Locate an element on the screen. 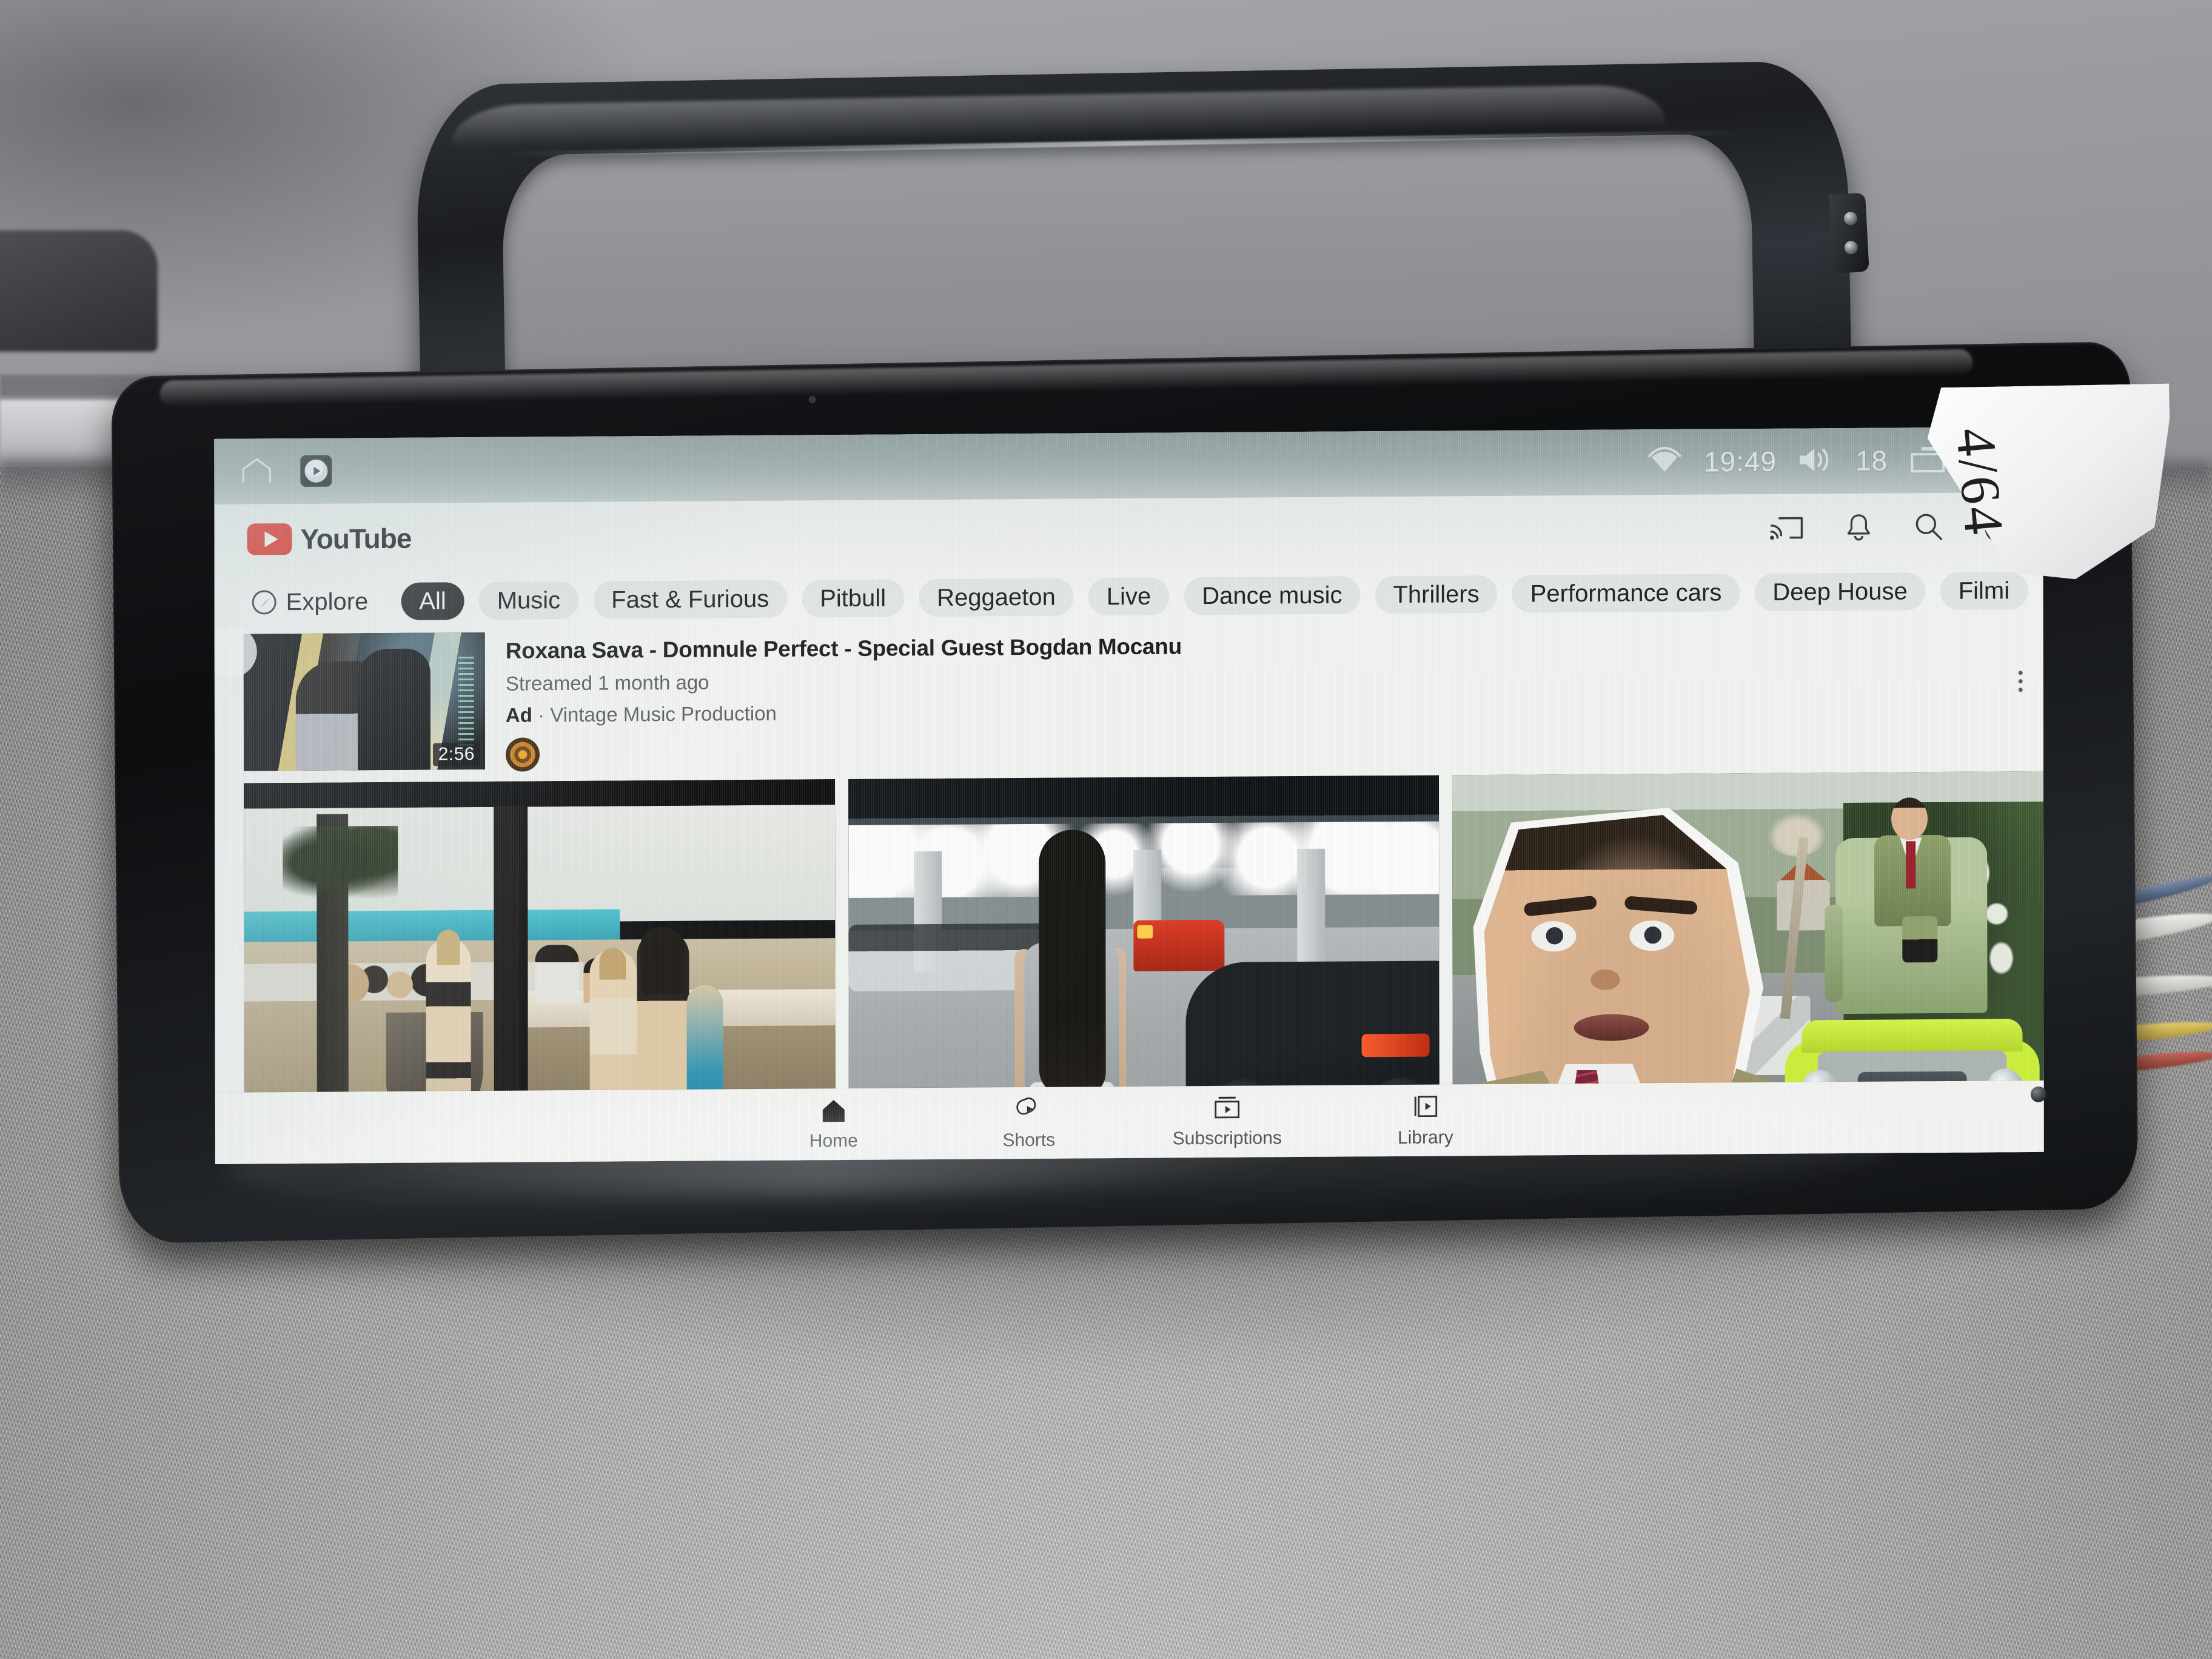 The height and width of the screenshot is (1659, 2212). chip-reggaeton: Reggaeton is located at coordinates (996, 597).